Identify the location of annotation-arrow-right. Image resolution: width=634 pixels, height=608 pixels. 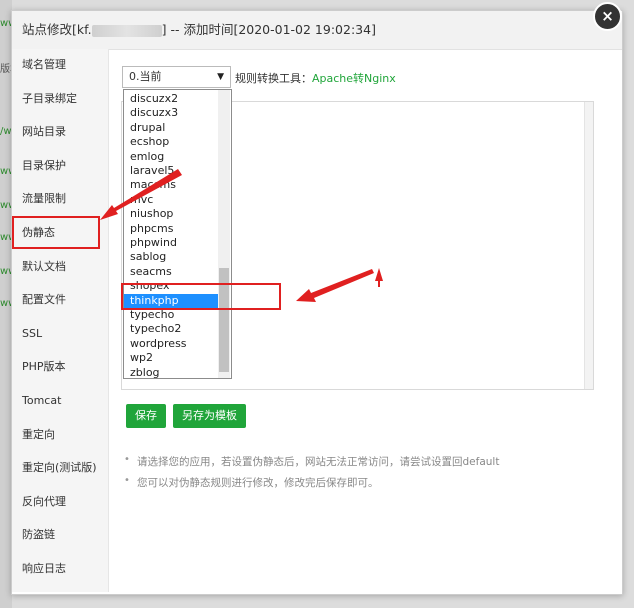
(335, 285).